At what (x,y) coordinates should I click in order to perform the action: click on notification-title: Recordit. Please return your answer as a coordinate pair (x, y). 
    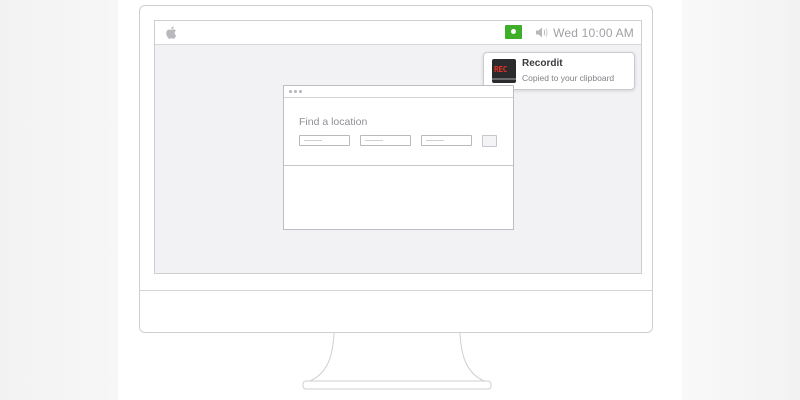
    Looking at the image, I should click on (542, 63).